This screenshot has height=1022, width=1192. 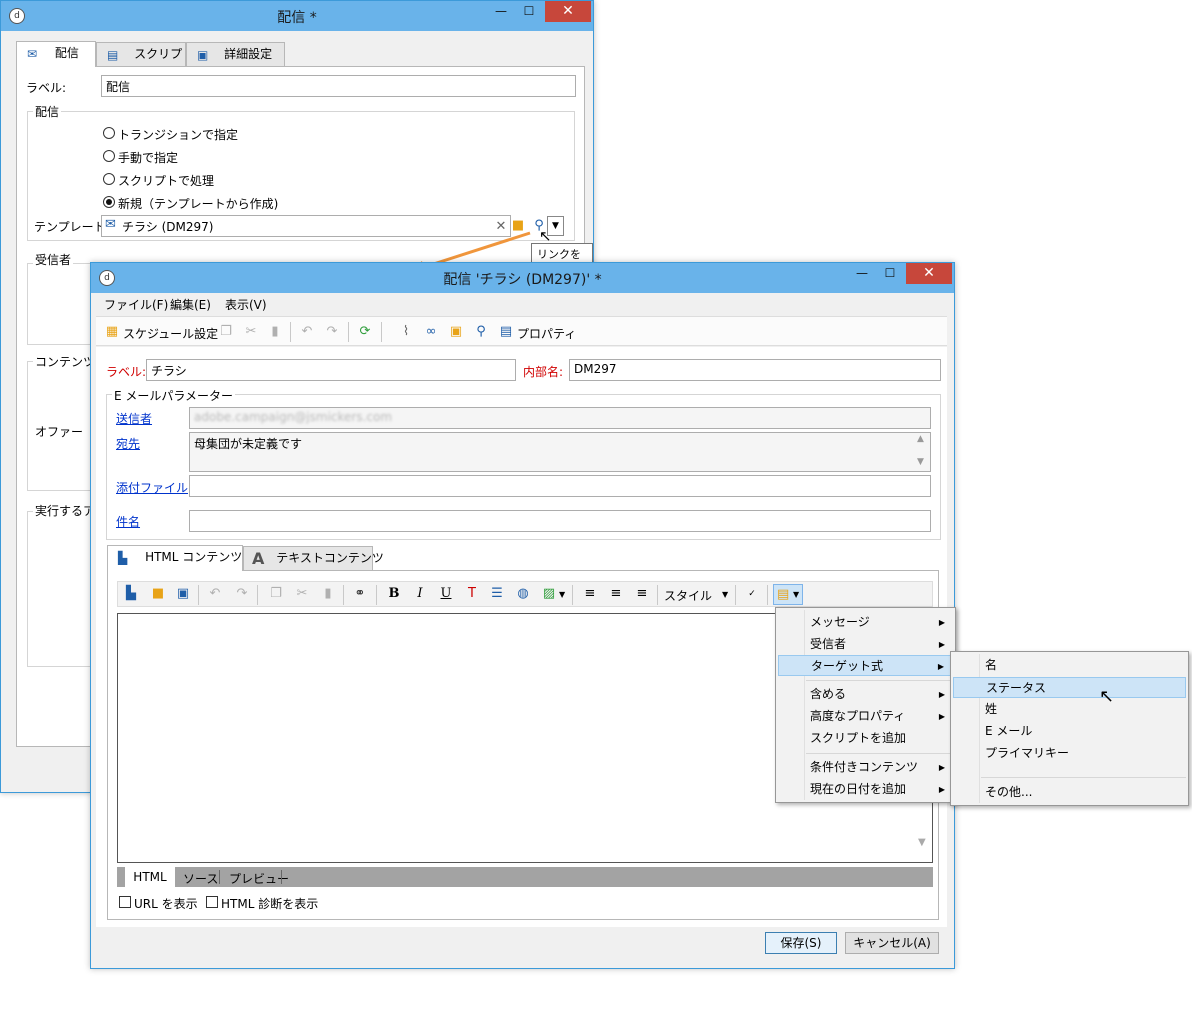 I want to click on save-icon: ▣, so click(x=183, y=594).